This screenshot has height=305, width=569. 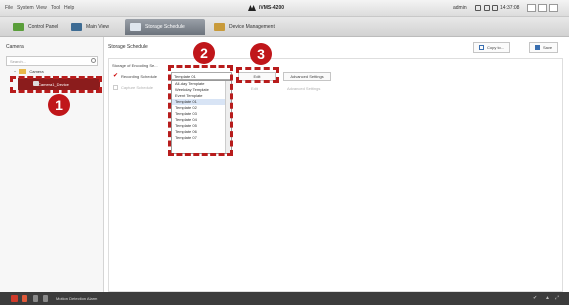 I want to click on app-title: iVMS-4200, so click(x=272, y=8).